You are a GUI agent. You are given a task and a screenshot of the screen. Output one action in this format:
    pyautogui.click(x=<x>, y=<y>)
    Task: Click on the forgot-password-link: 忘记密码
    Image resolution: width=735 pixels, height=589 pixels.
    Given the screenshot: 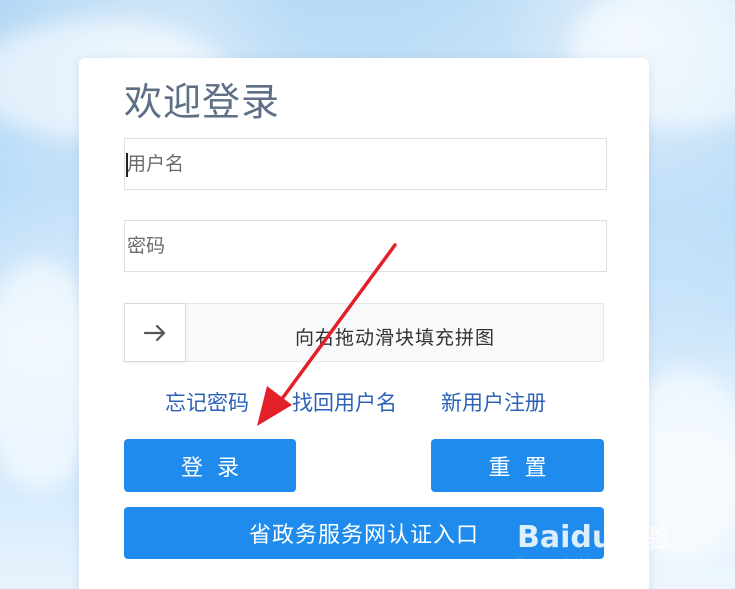 What is the action you would take?
    pyautogui.click(x=207, y=403)
    